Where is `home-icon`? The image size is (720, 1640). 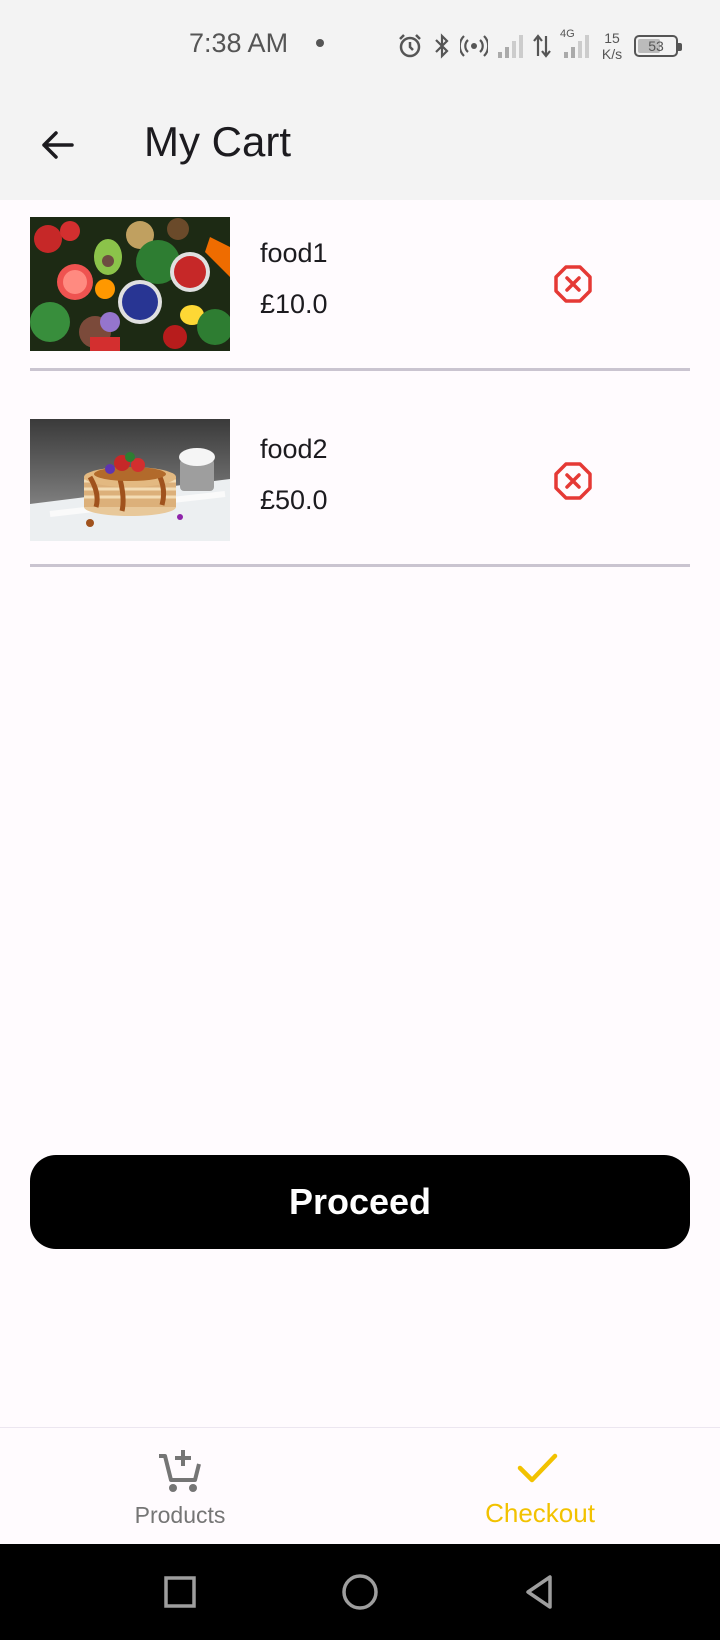
home-icon is located at coordinates (360, 1592).